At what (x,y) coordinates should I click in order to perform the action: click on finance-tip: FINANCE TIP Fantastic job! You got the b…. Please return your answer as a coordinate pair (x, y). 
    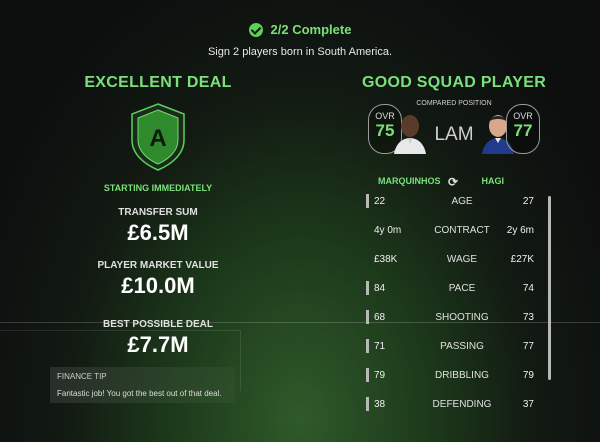
    Looking at the image, I should click on (142, 385).